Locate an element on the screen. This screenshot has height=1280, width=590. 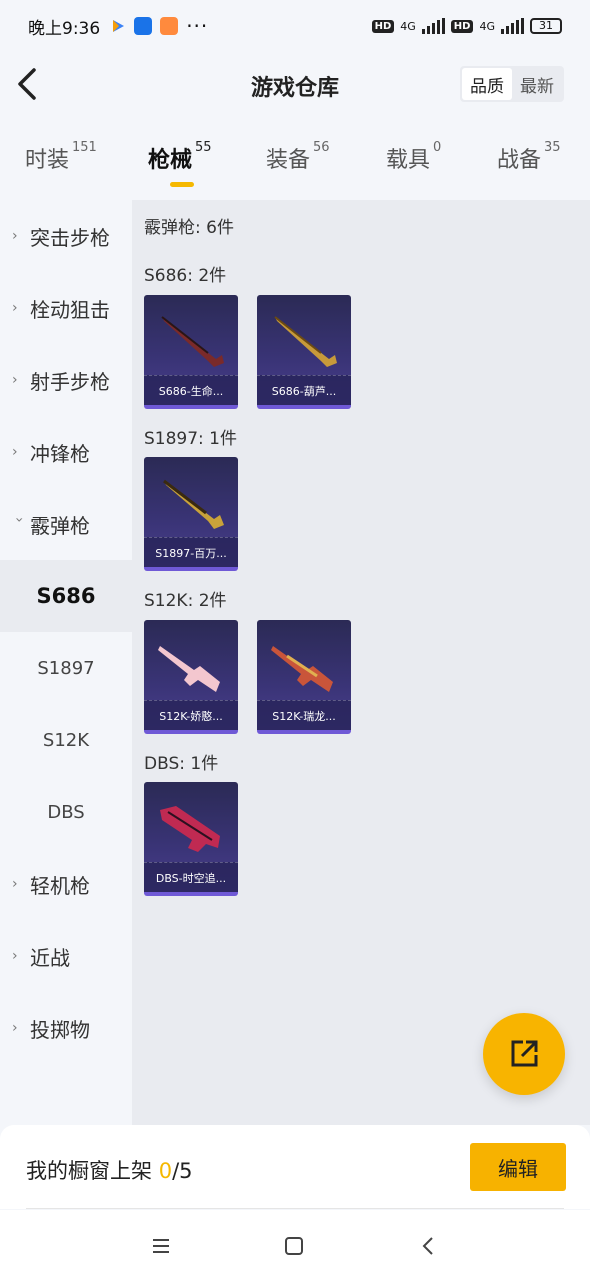
edit-button: 编辑 is located at coordinates (518, 1167).